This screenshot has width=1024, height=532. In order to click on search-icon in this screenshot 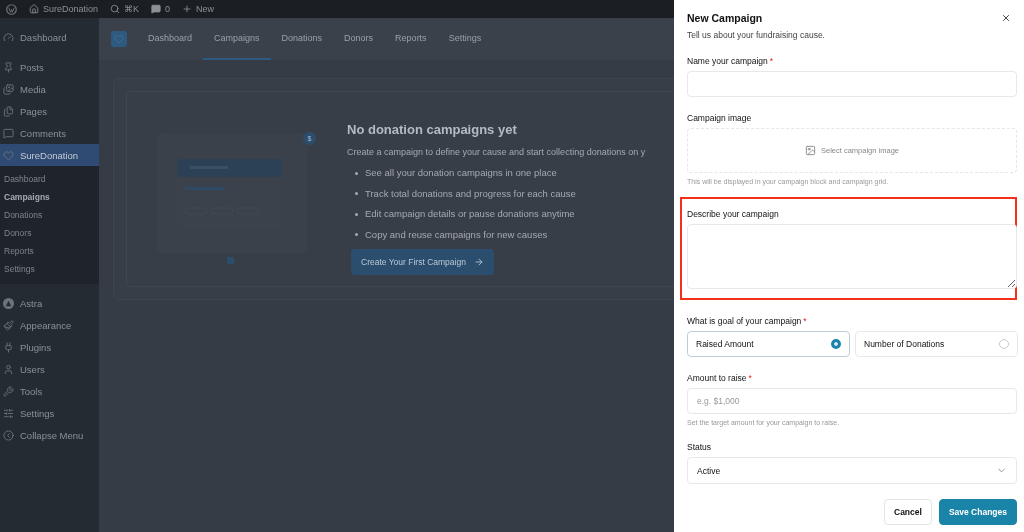, I will do `click(115, 9)`.